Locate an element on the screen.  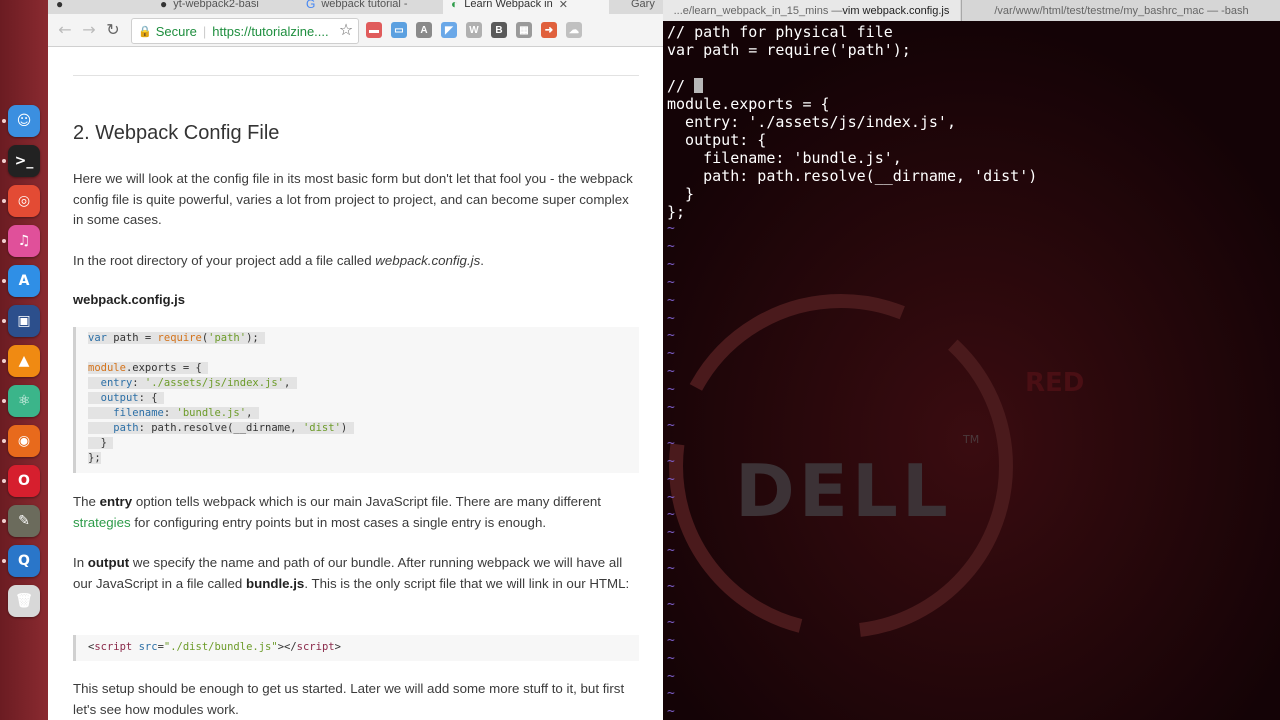
code-text: , is located at coordinates (249, 413).